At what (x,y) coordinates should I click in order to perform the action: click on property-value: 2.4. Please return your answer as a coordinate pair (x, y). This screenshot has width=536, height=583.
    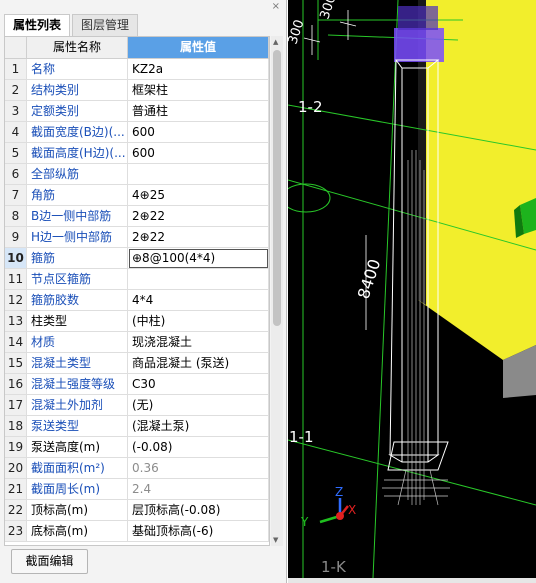
    Looking at the image, I should click on (198, 489).